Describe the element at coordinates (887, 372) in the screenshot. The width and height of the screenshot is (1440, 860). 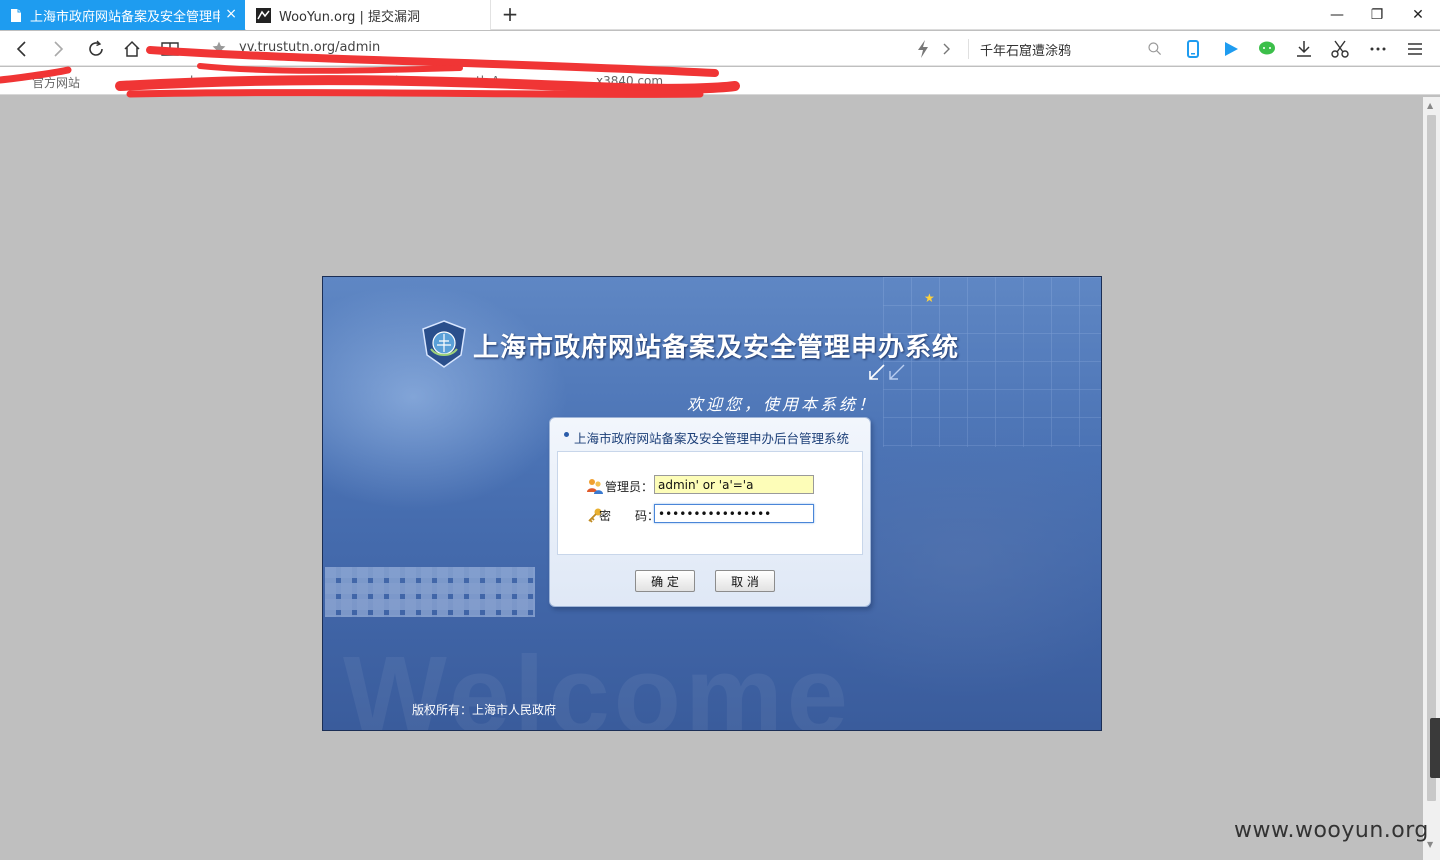
I see `arrows-icon` at that location.